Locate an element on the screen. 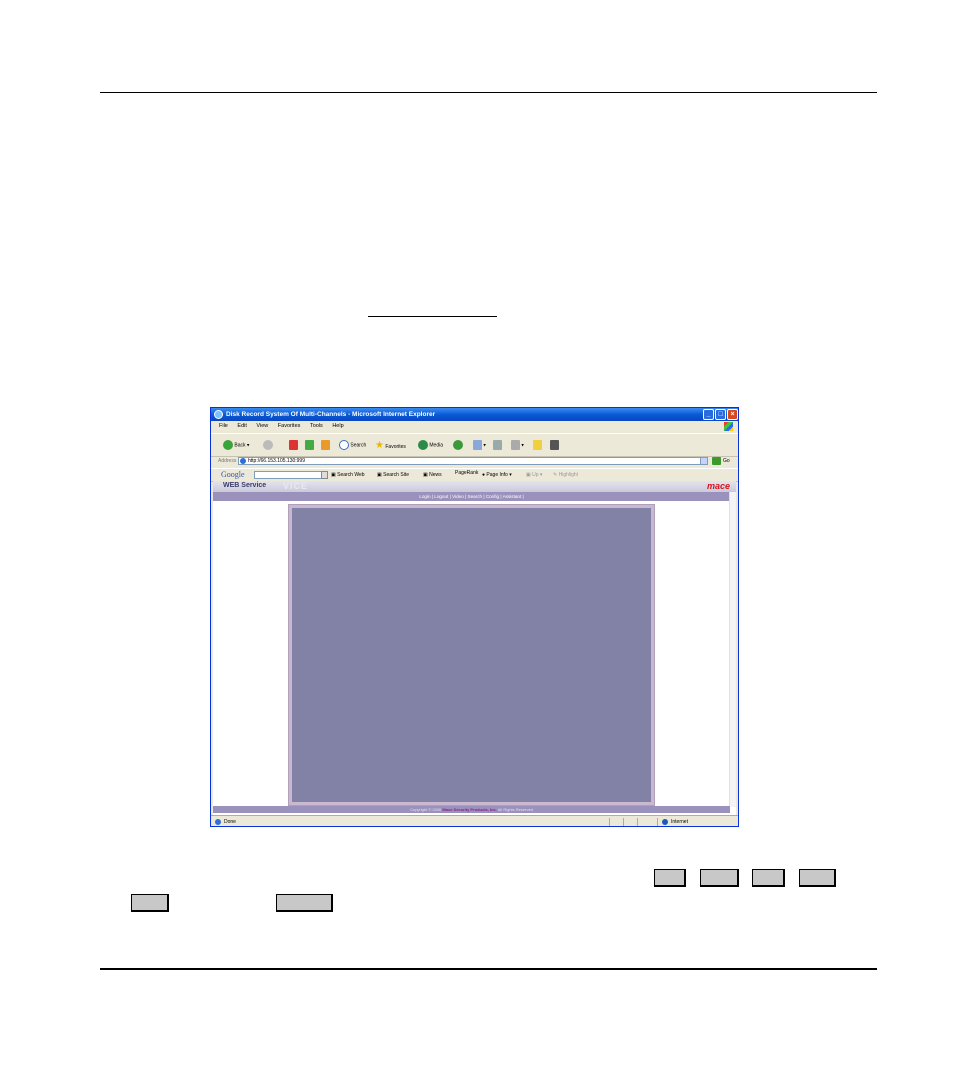 Image resolution: width=954 pixels, height=1069 pixels. go-button: Go is located at coordinates (726, 461).